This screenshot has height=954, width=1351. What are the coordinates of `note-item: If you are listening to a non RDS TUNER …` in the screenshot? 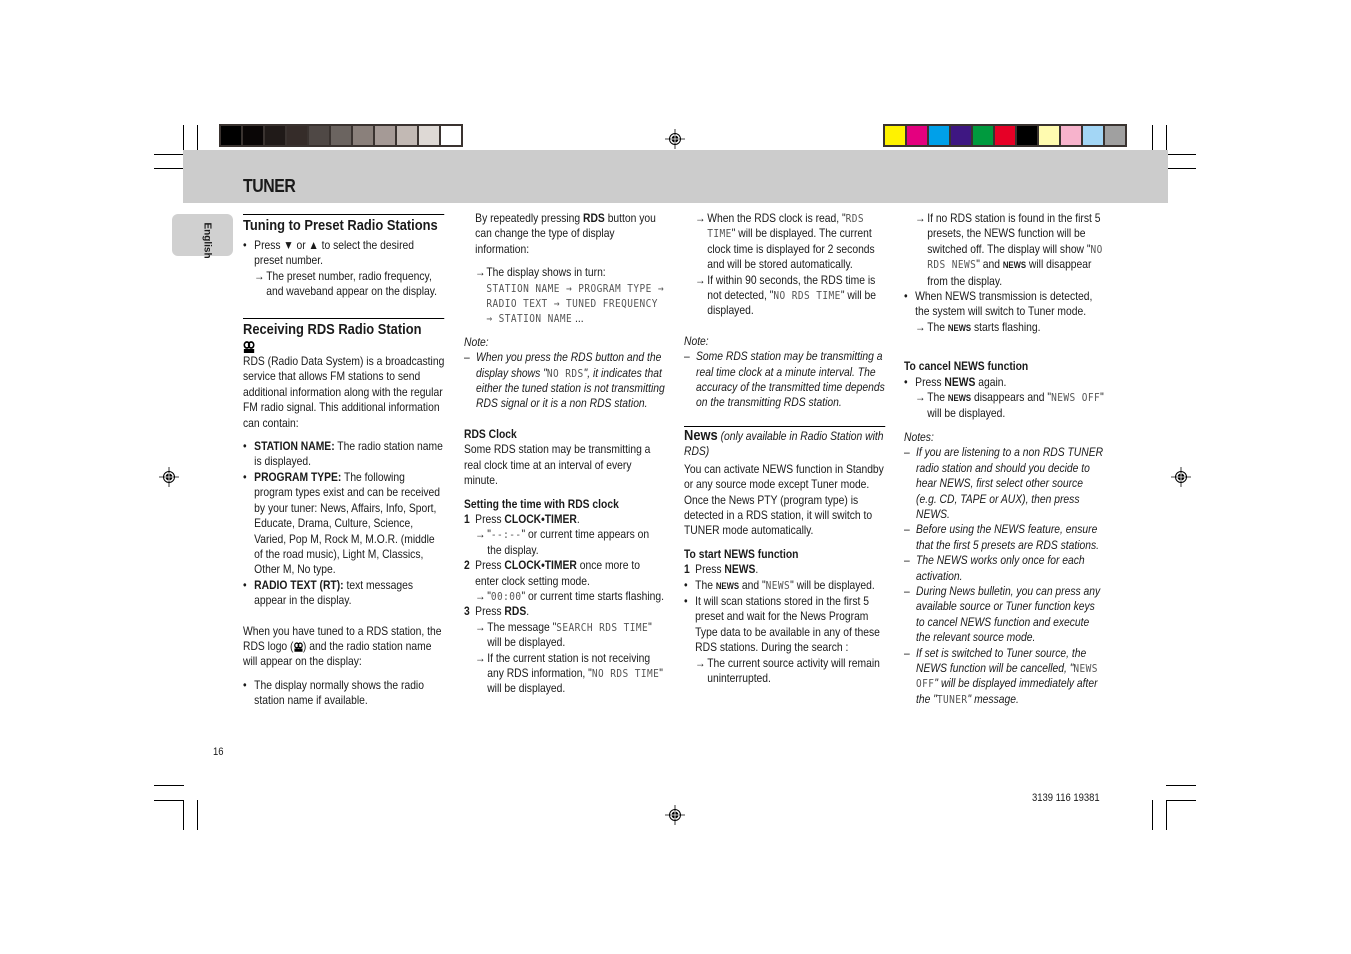 It's located at (1010, 483).